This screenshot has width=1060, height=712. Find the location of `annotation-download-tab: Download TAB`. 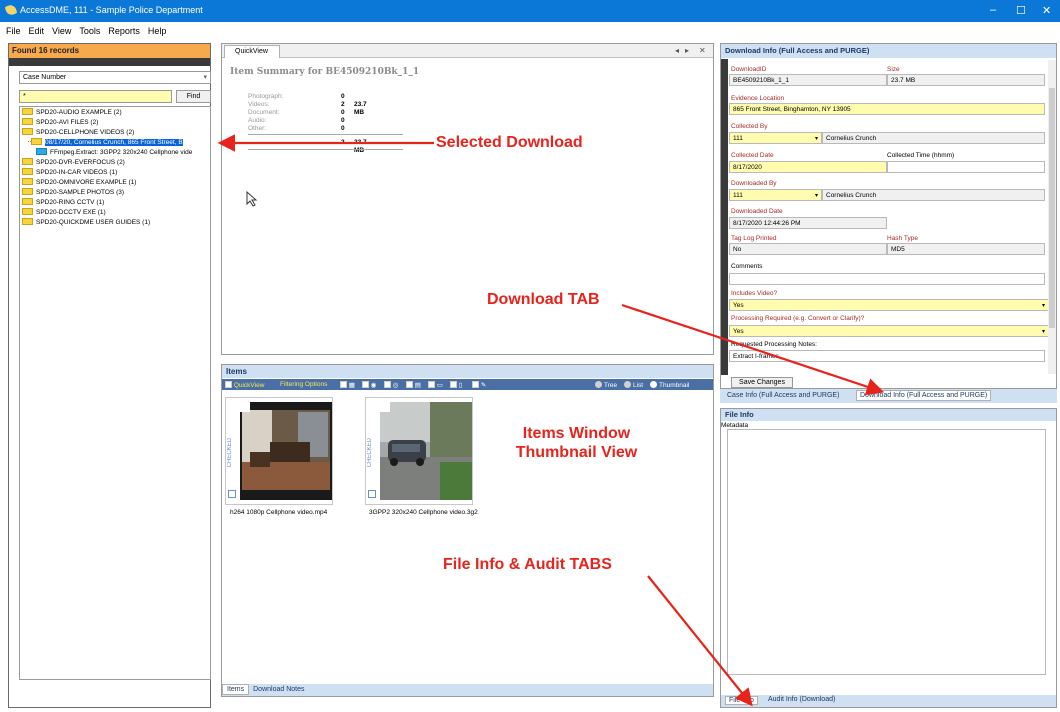

annotation-download-tab: Download TAB is located at coordinates (543, 299).